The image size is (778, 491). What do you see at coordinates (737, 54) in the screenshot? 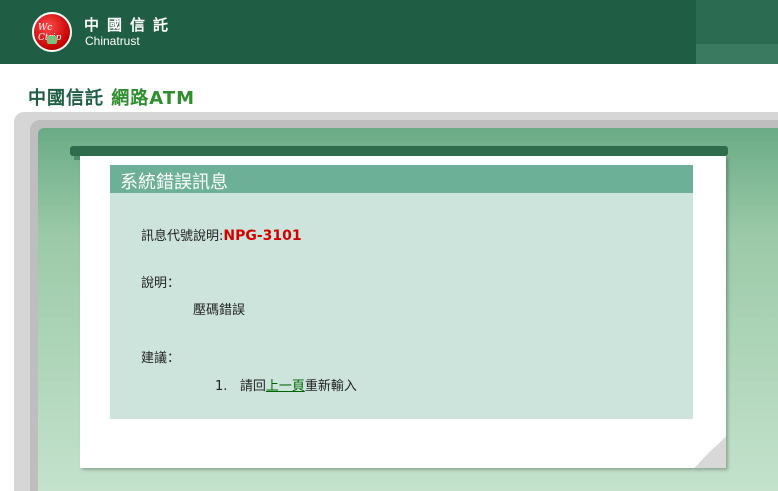
I see `header-stripe` at bounding box center [737, 54].